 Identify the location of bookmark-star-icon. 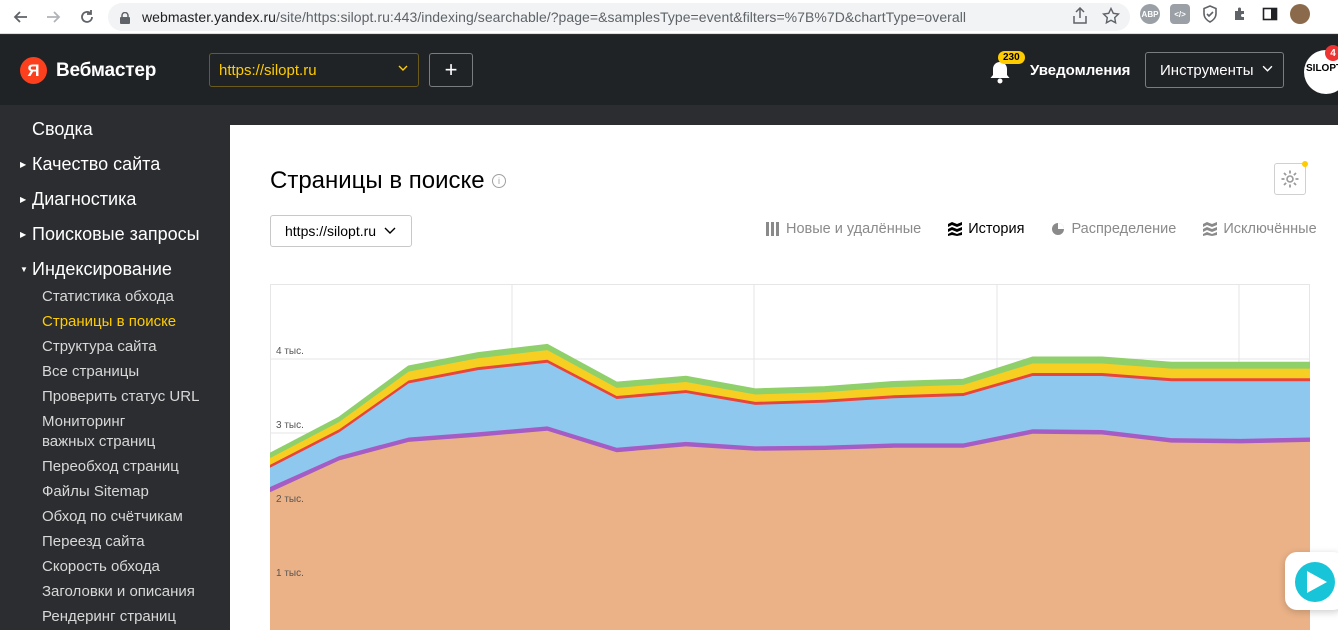
(1111, 18).